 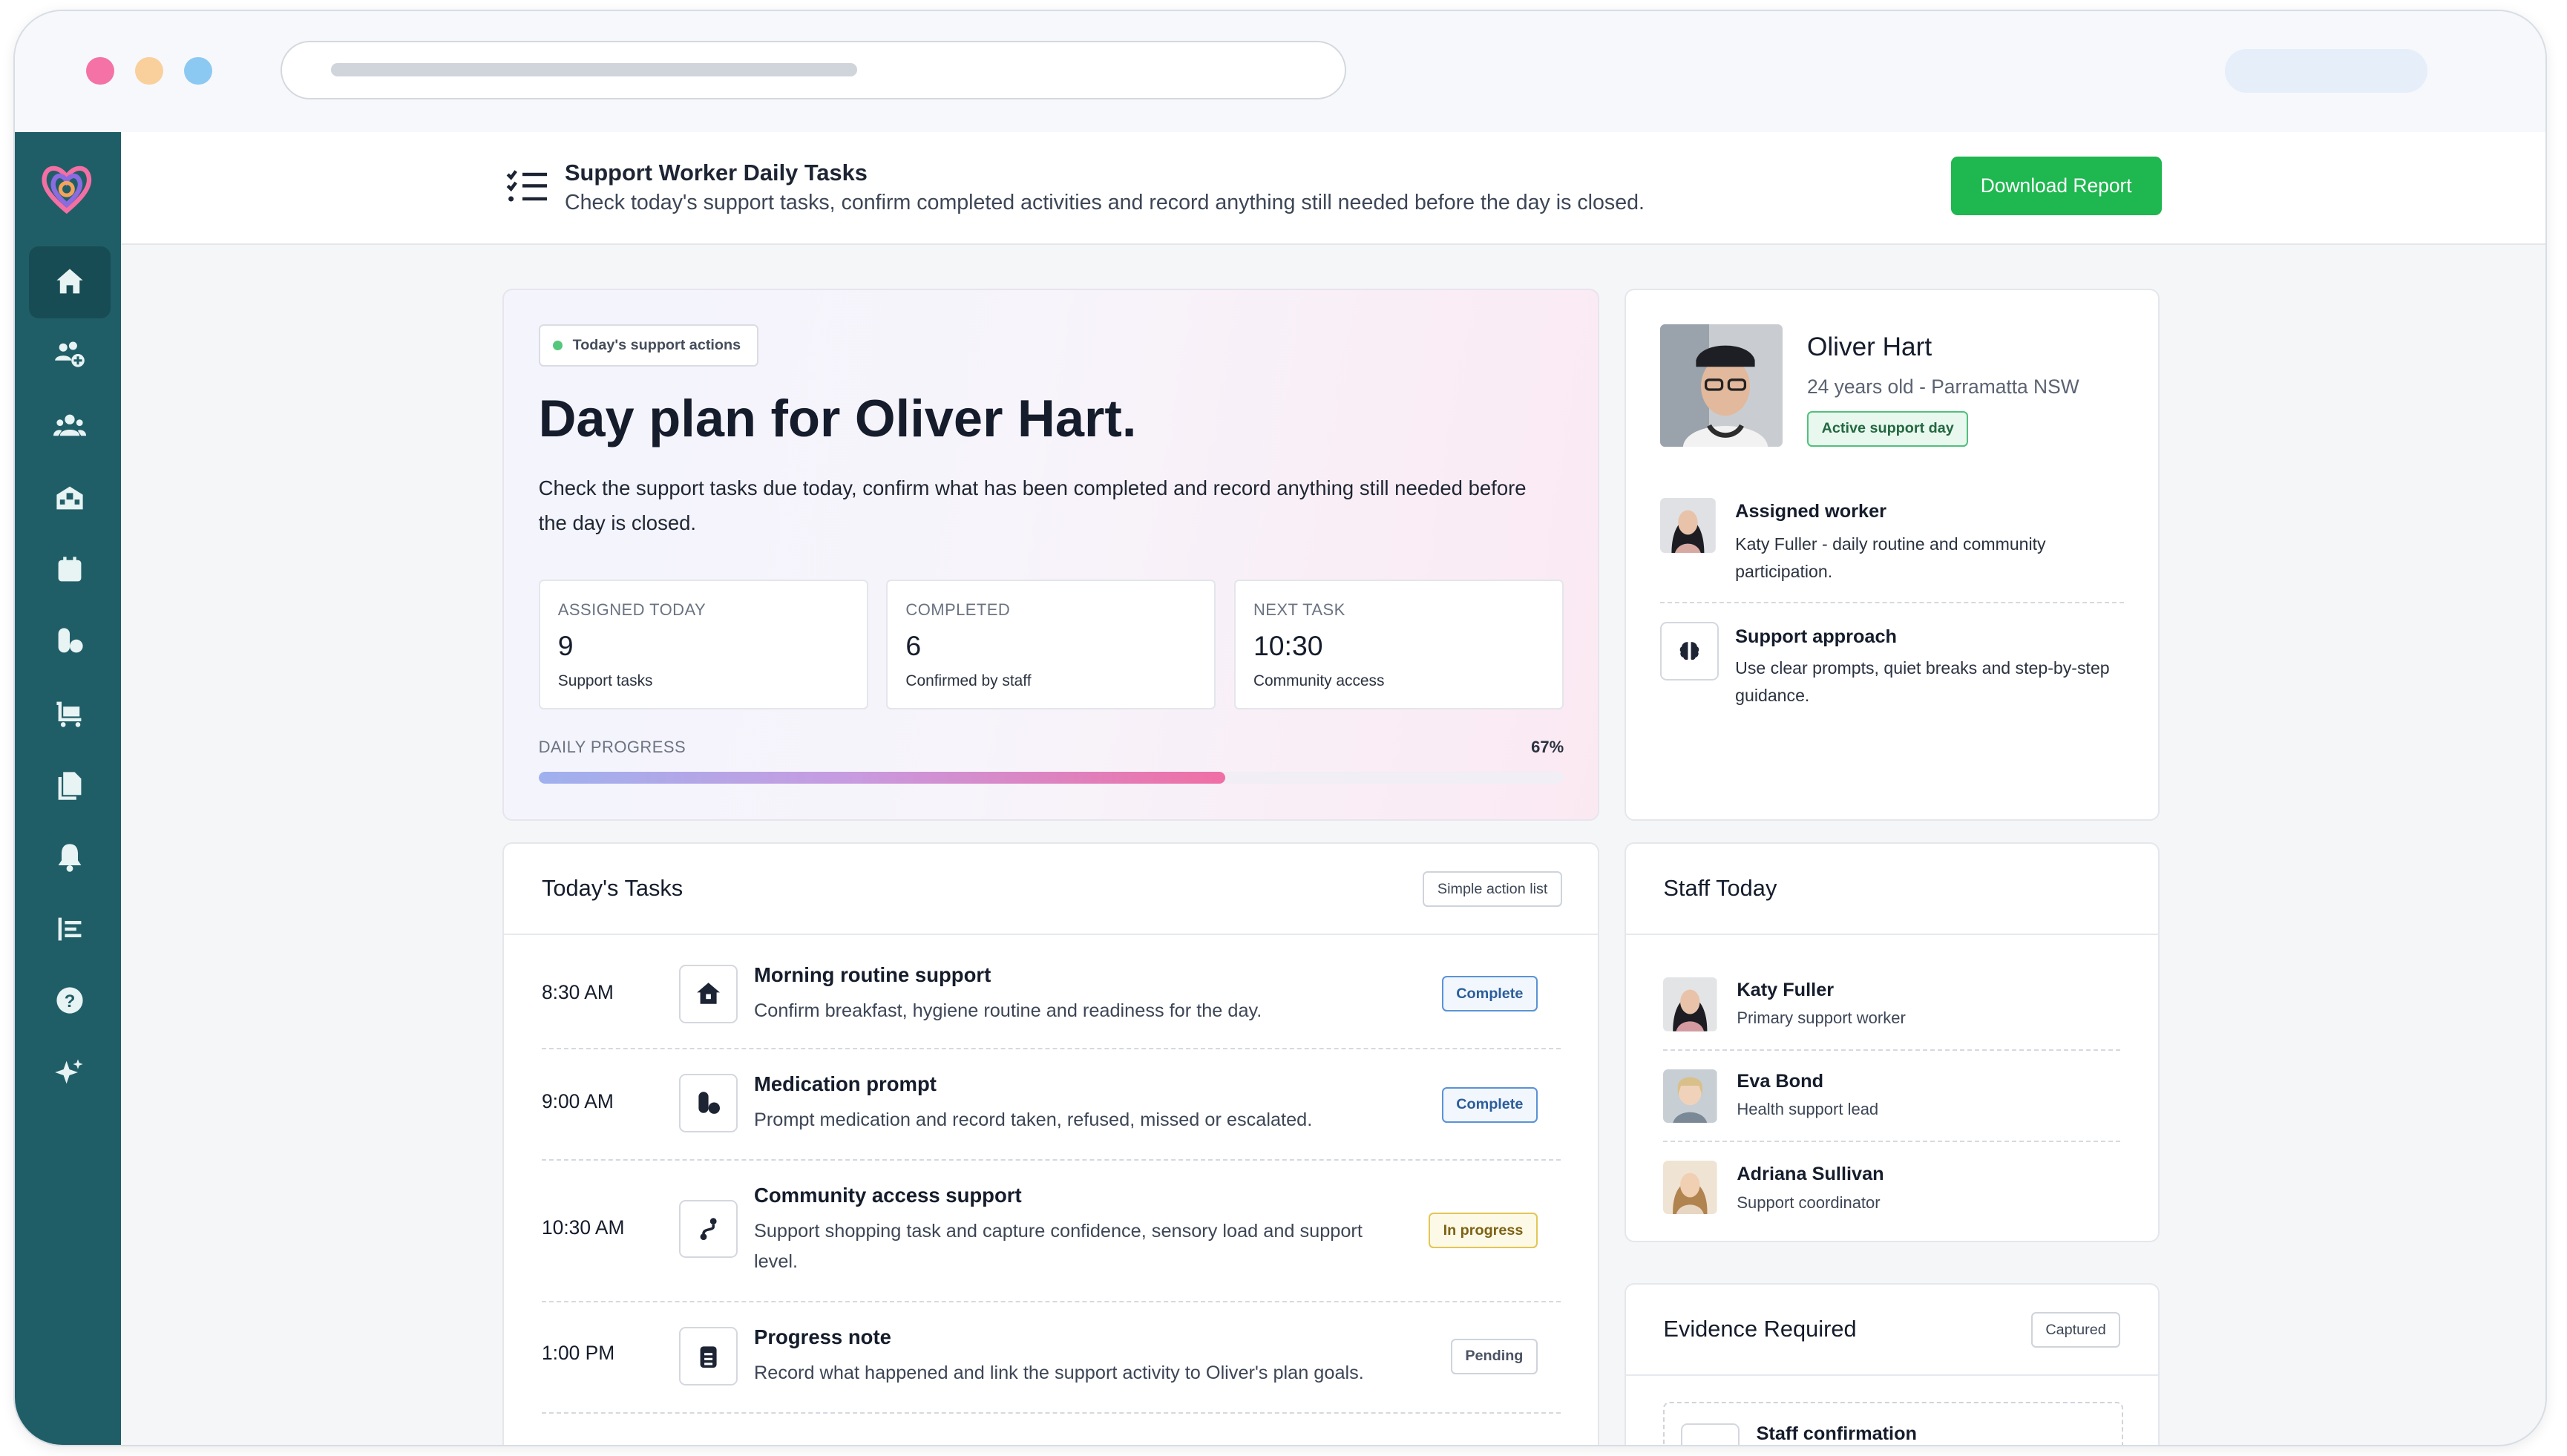 What do you see at coordinates (1822, 1019) in the screenshot?
I see `staff-role: Primary support worker` at bounding box center [1822, 1019].